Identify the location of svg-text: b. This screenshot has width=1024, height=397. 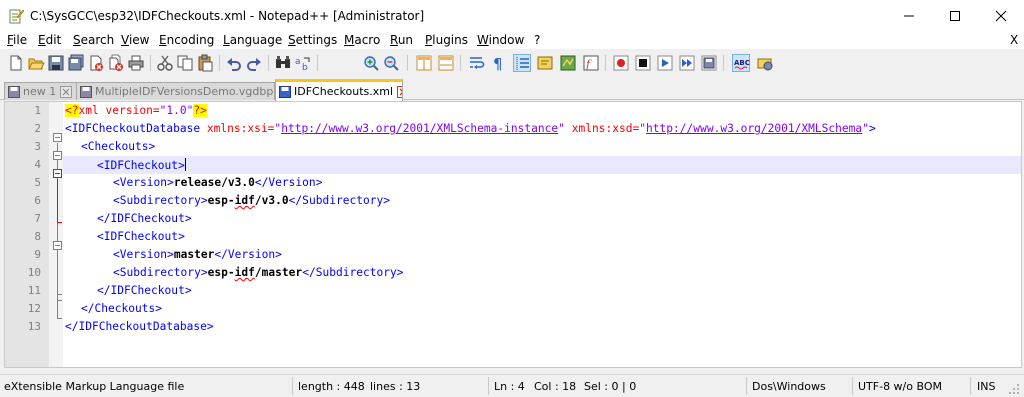
(305, 67).